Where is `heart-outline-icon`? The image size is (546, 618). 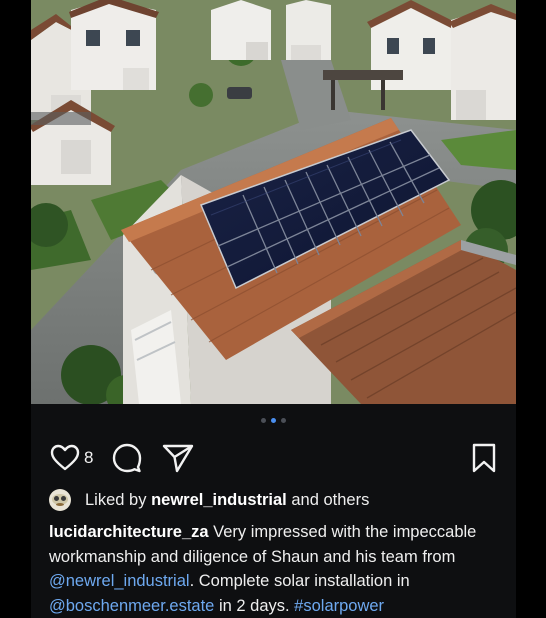 heart-outline-icon is located at coordinates (65, 457).